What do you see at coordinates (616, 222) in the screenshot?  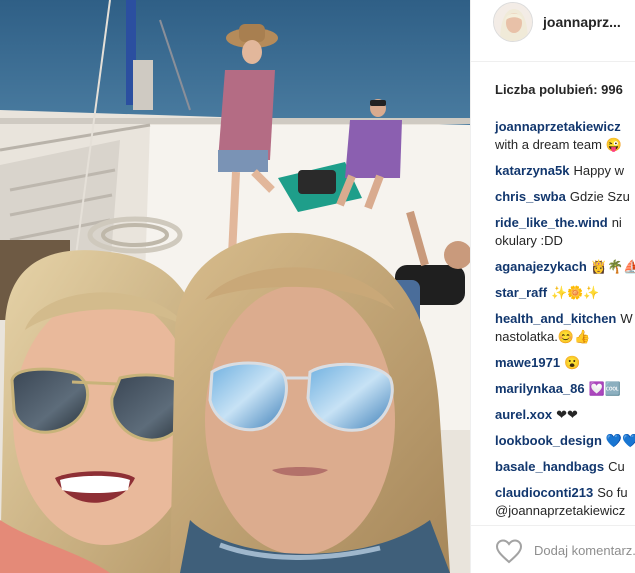 I see `comment-text: ni` at bounding box center [616, 222].